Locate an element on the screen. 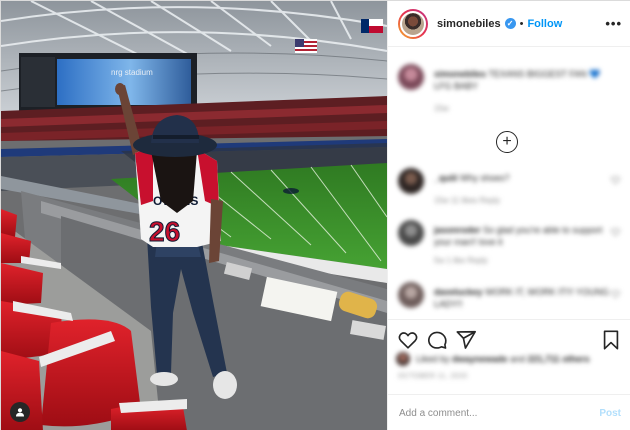 The image size is (630, 430). comment-icon is located at coordinates (437, 340).